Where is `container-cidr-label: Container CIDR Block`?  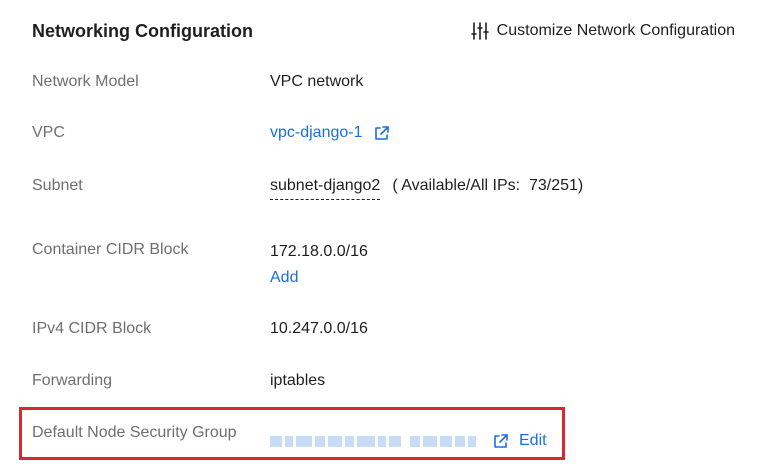 container-cidr-label: Container CIDR Block is located at coordinates (110, 249).